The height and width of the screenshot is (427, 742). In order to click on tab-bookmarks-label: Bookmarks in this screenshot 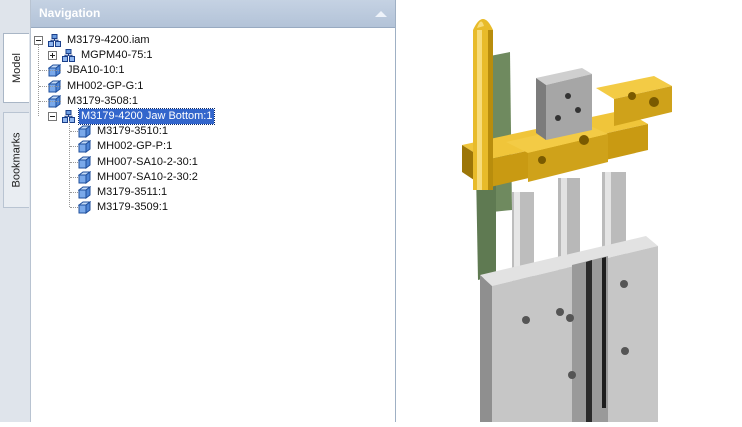, I will do `click(16, 160)`.